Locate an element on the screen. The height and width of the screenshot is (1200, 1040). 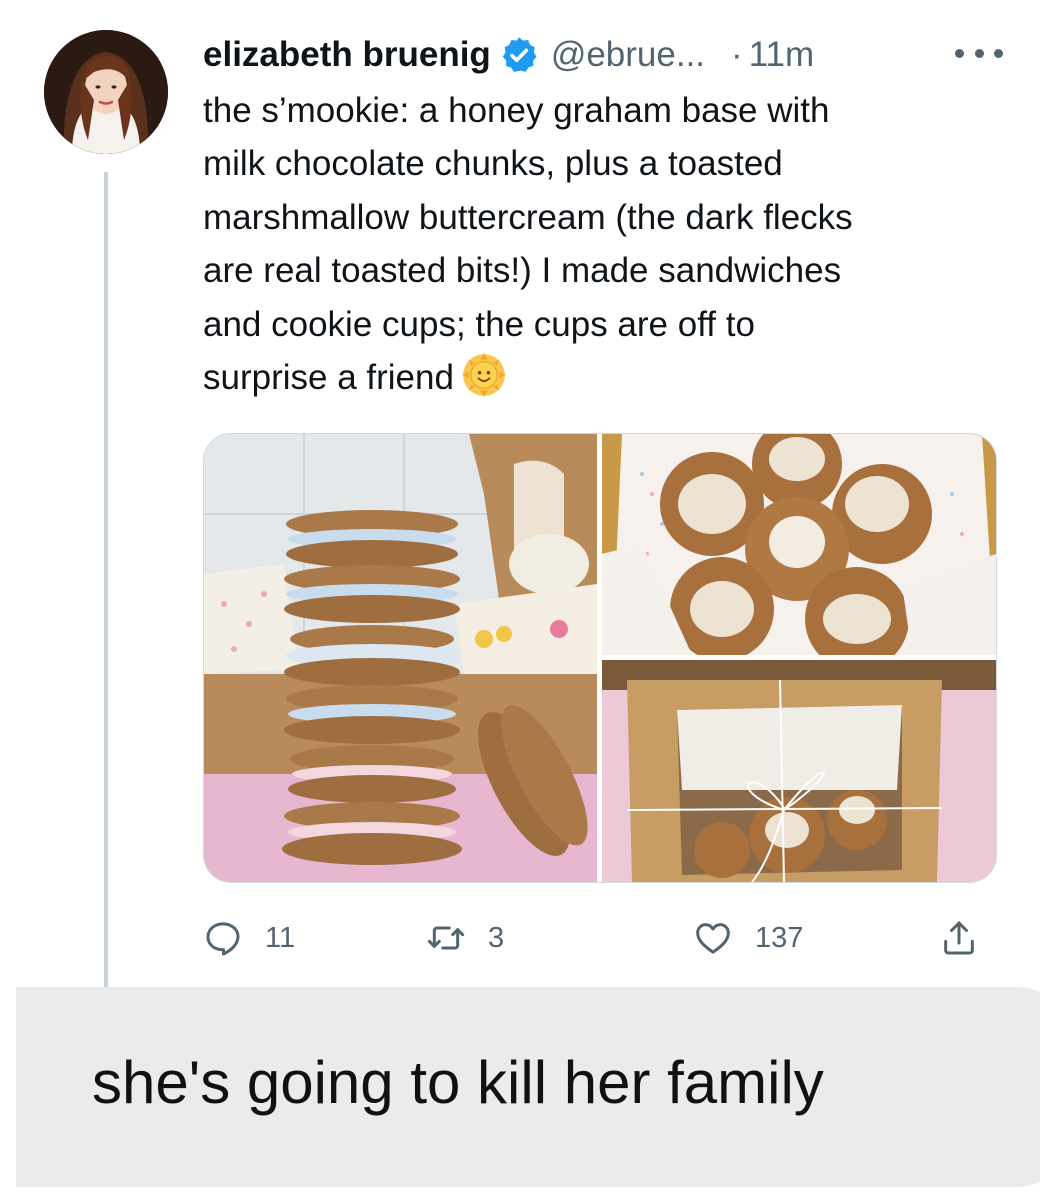
like-button: 137 is located at coordinates (748, 938).